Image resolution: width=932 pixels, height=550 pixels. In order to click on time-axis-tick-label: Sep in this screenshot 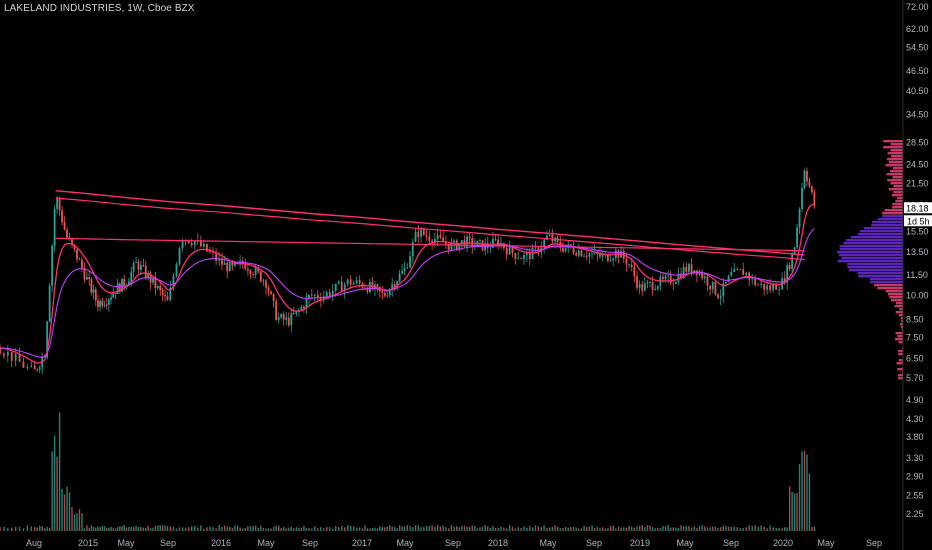, I will do `click(168, 543)`.